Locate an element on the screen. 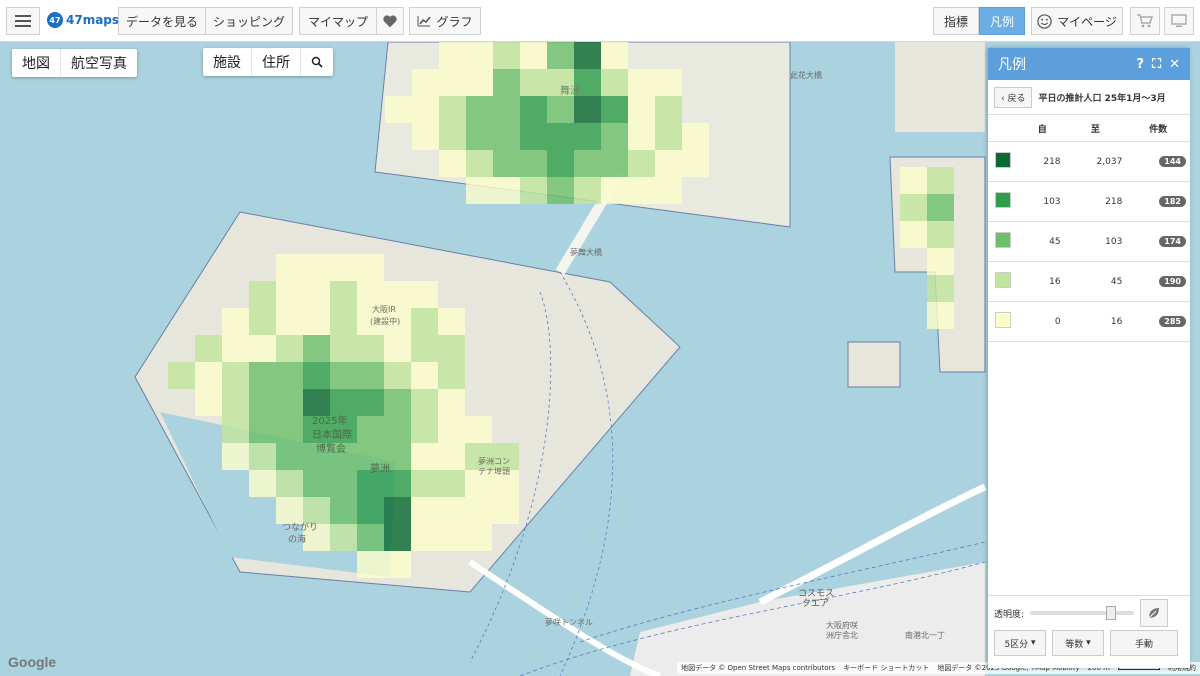 The height and width of the screenshot is (676, 1200). favorite-button is located at coordinates (390, 21).